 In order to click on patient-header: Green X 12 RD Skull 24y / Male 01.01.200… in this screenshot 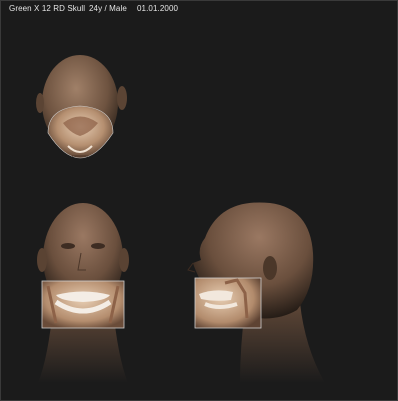, I will do `click(103, 11)`.